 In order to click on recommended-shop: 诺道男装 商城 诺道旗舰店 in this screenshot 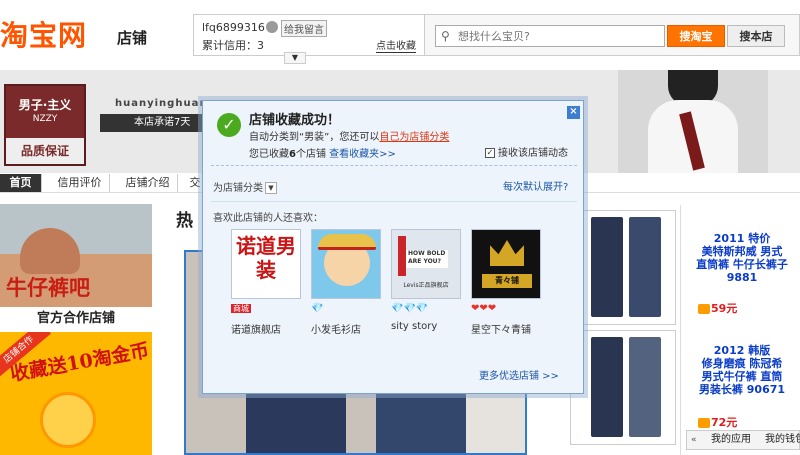, I will do `click(268, 282)`.